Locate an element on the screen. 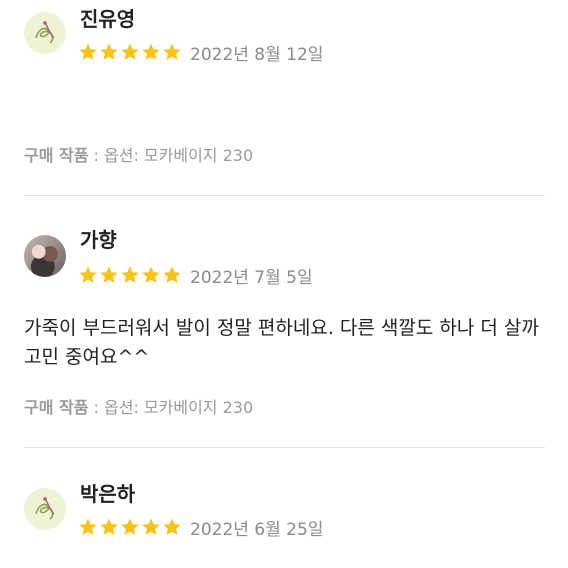 The height and width of the screenshot is (568, 568). author-name: 가향 is located at coordinates (98, 238).